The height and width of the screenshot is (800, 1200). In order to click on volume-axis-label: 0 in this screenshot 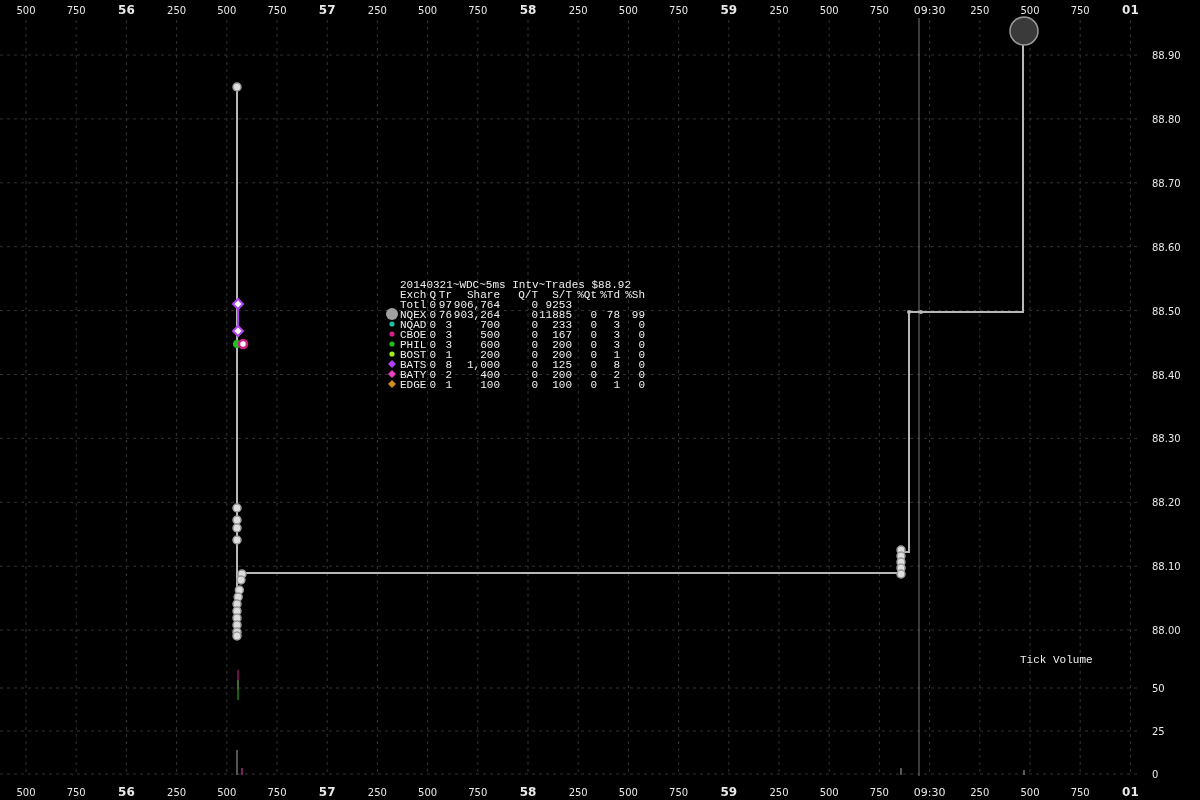, I will do `click(1155, 774)`.